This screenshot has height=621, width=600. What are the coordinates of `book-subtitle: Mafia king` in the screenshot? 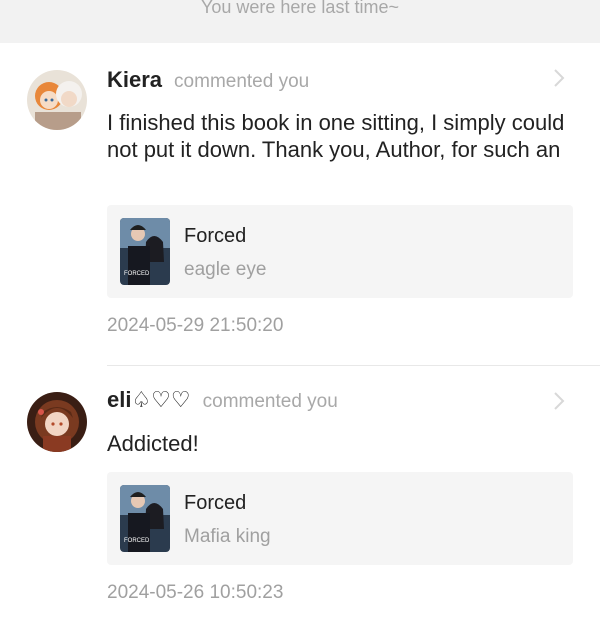 It's located at (227, 536).